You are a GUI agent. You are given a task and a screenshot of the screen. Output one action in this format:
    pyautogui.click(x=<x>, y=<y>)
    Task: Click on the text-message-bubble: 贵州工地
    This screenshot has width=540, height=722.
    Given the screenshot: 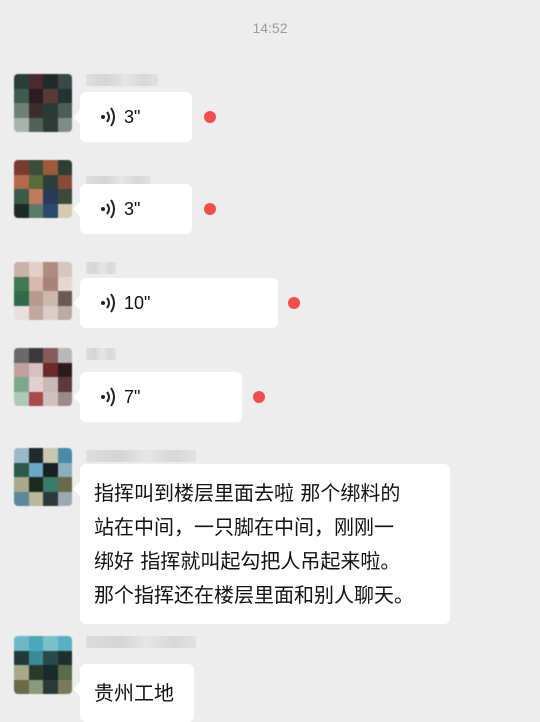 What is the action you would take?
    pyautogui.click(x=133, y=693)
    